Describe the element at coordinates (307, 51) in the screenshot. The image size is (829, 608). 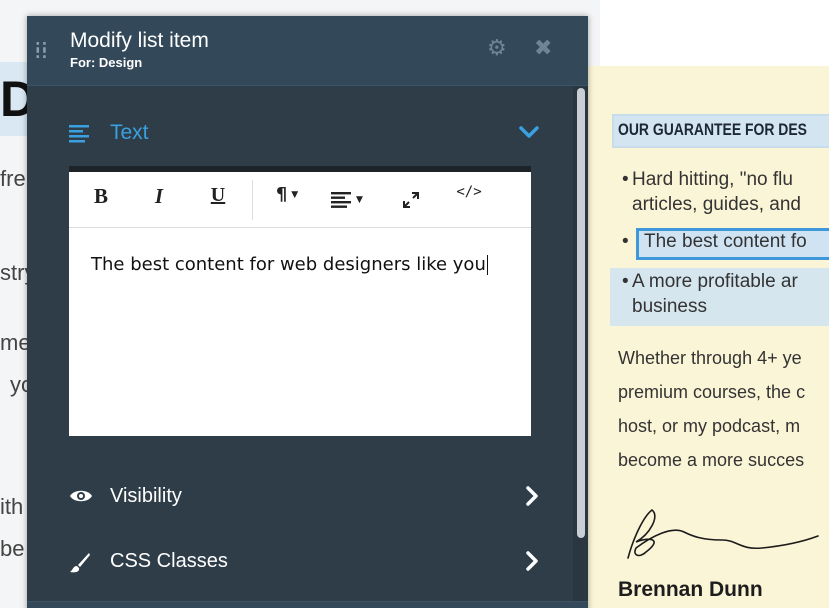
I see `panel-header: :::: Modify list item For: Design ⚙ ✖` at that location.